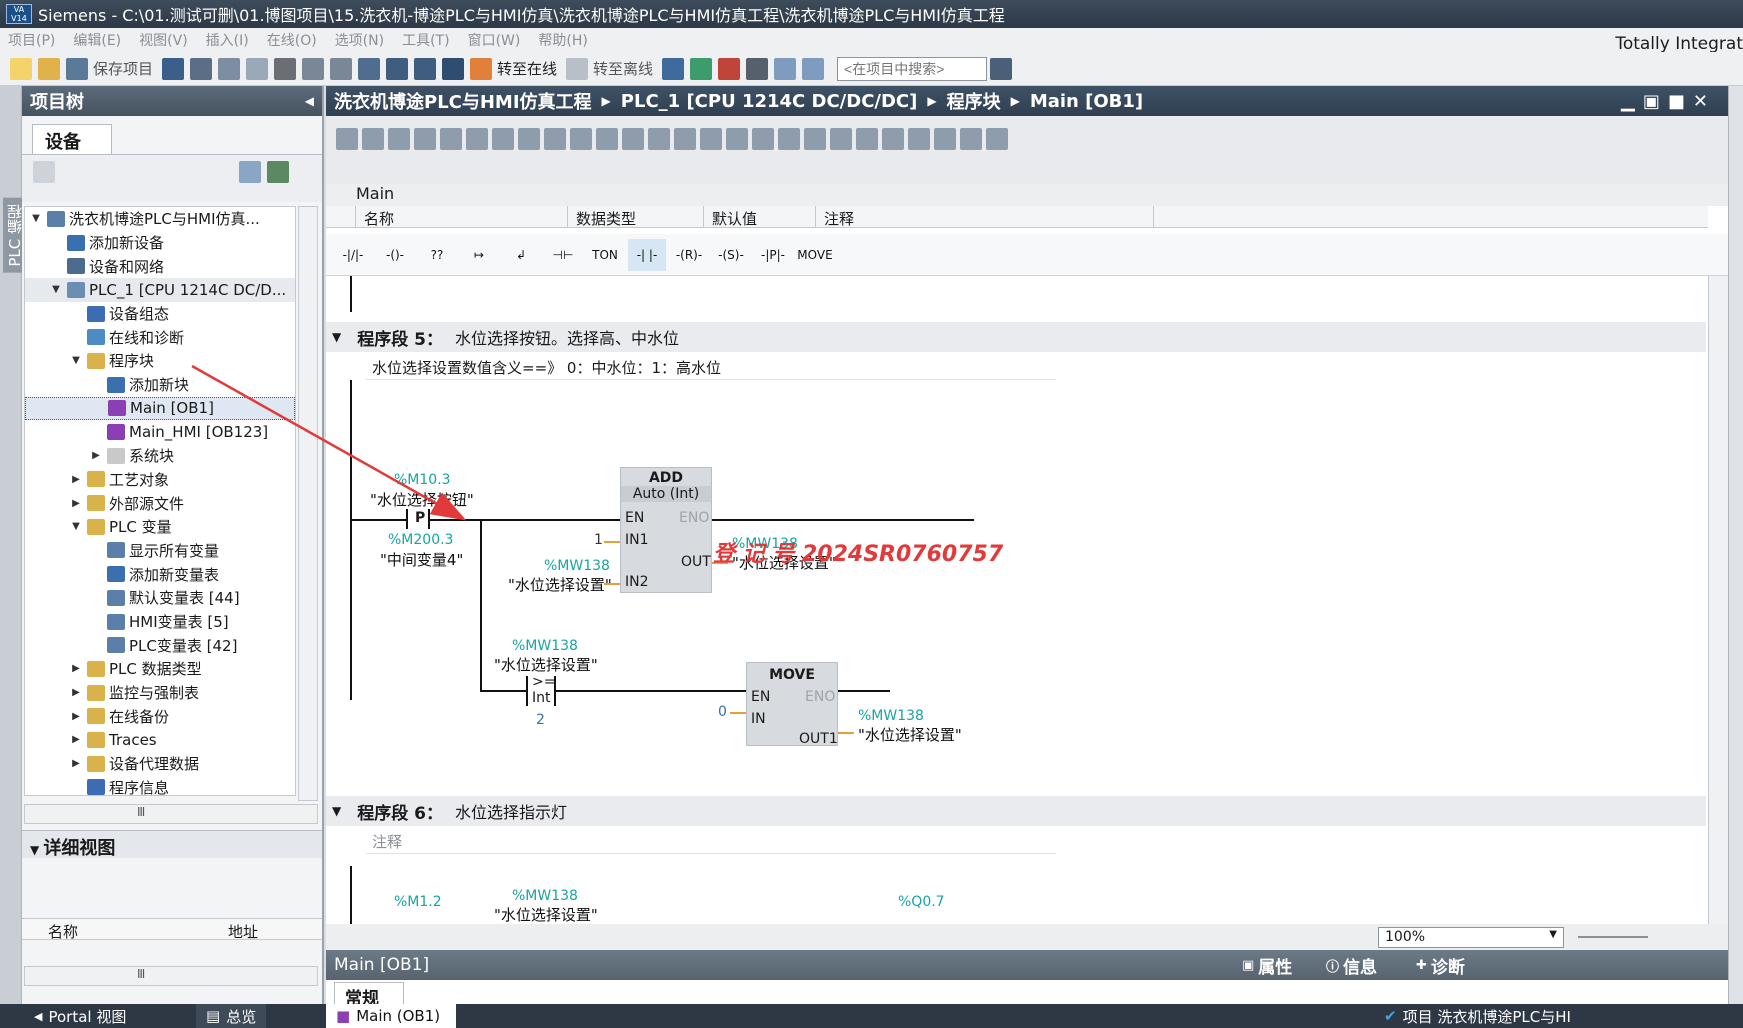 This screenshot has width=1743, height=1028. What do you see at coordinates (815, 255) in the screenshot?
I see `ladder-instruction-button: MOVE` at bounding box center [815, 255].